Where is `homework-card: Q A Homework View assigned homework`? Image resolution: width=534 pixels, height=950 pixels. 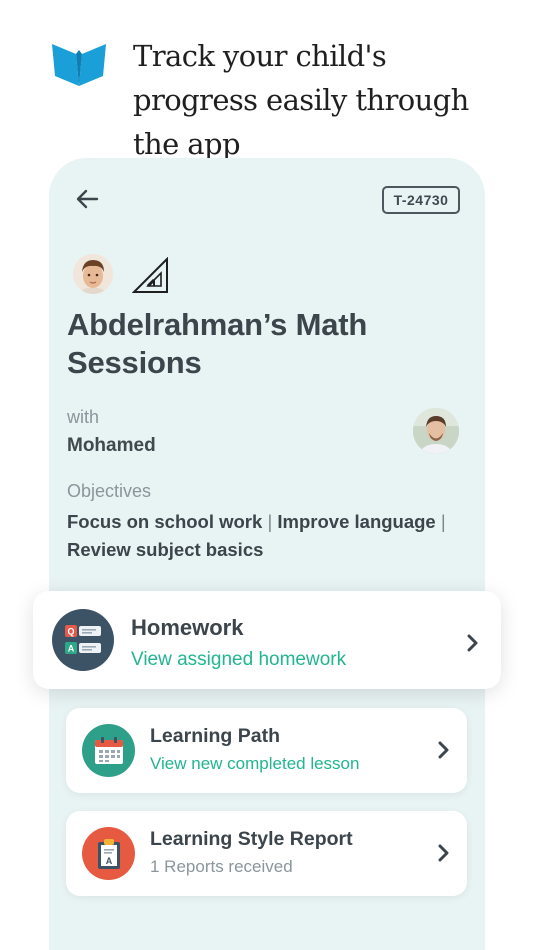 homework-card: Q A Homework View assigned homework is located at coordinates (267, 640).